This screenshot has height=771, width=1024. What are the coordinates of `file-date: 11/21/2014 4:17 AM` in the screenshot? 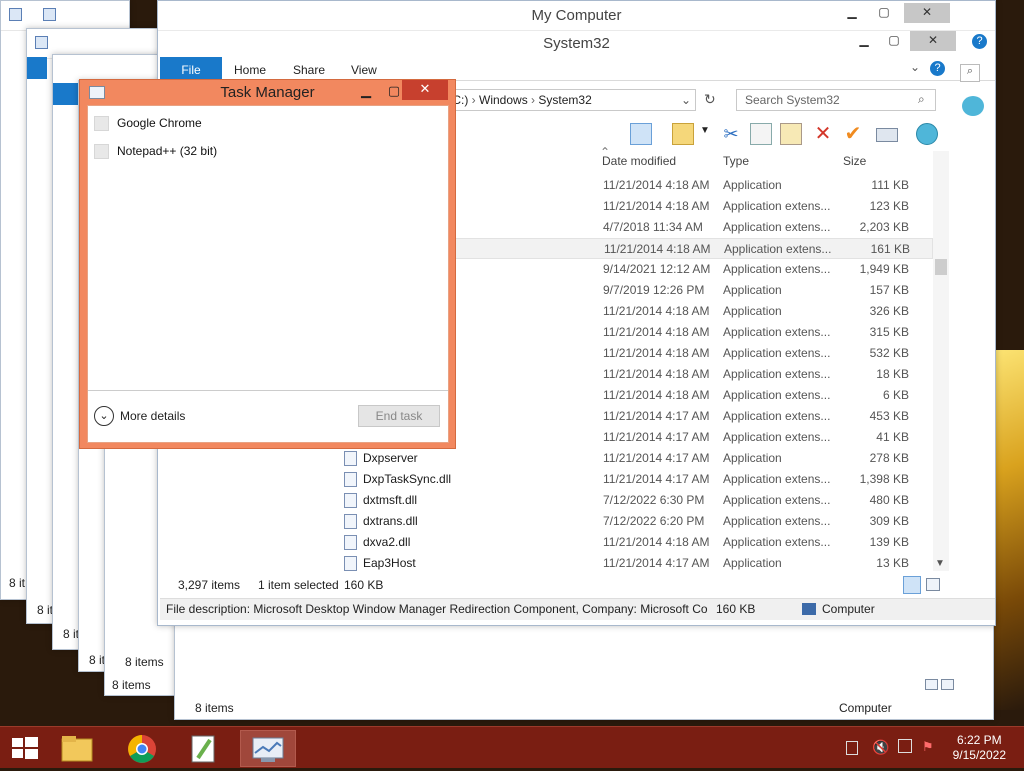 It's located at (656, 458).